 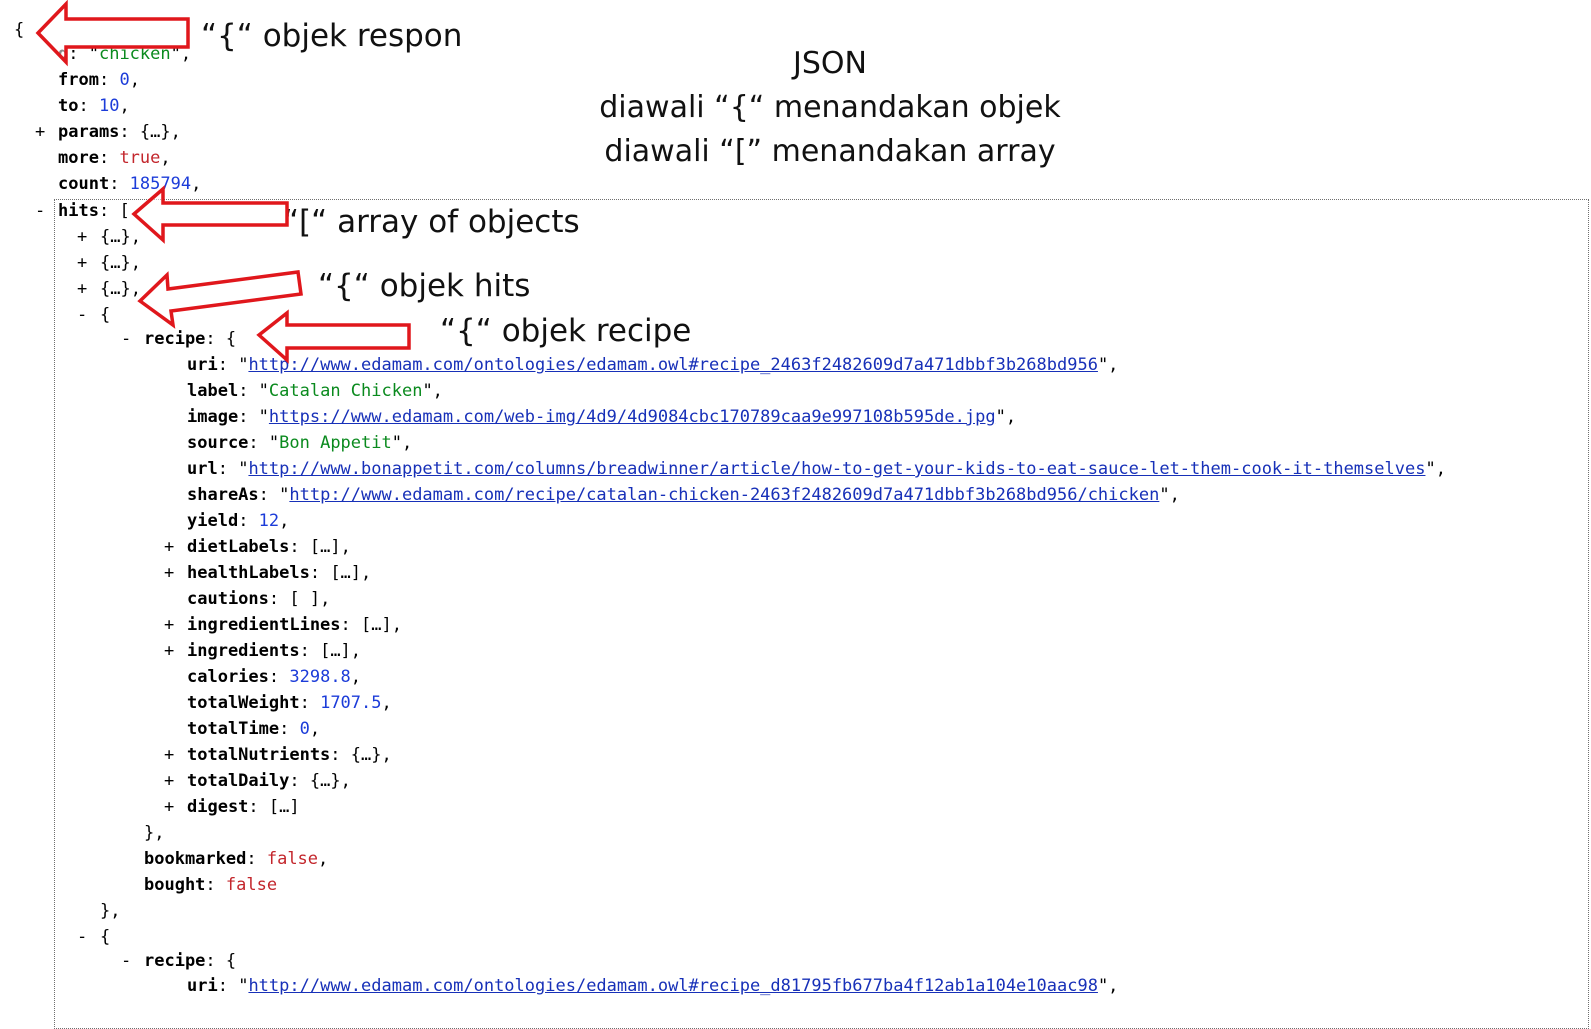 I want to click on arrow-hits-array, so click(x=210, y=214).